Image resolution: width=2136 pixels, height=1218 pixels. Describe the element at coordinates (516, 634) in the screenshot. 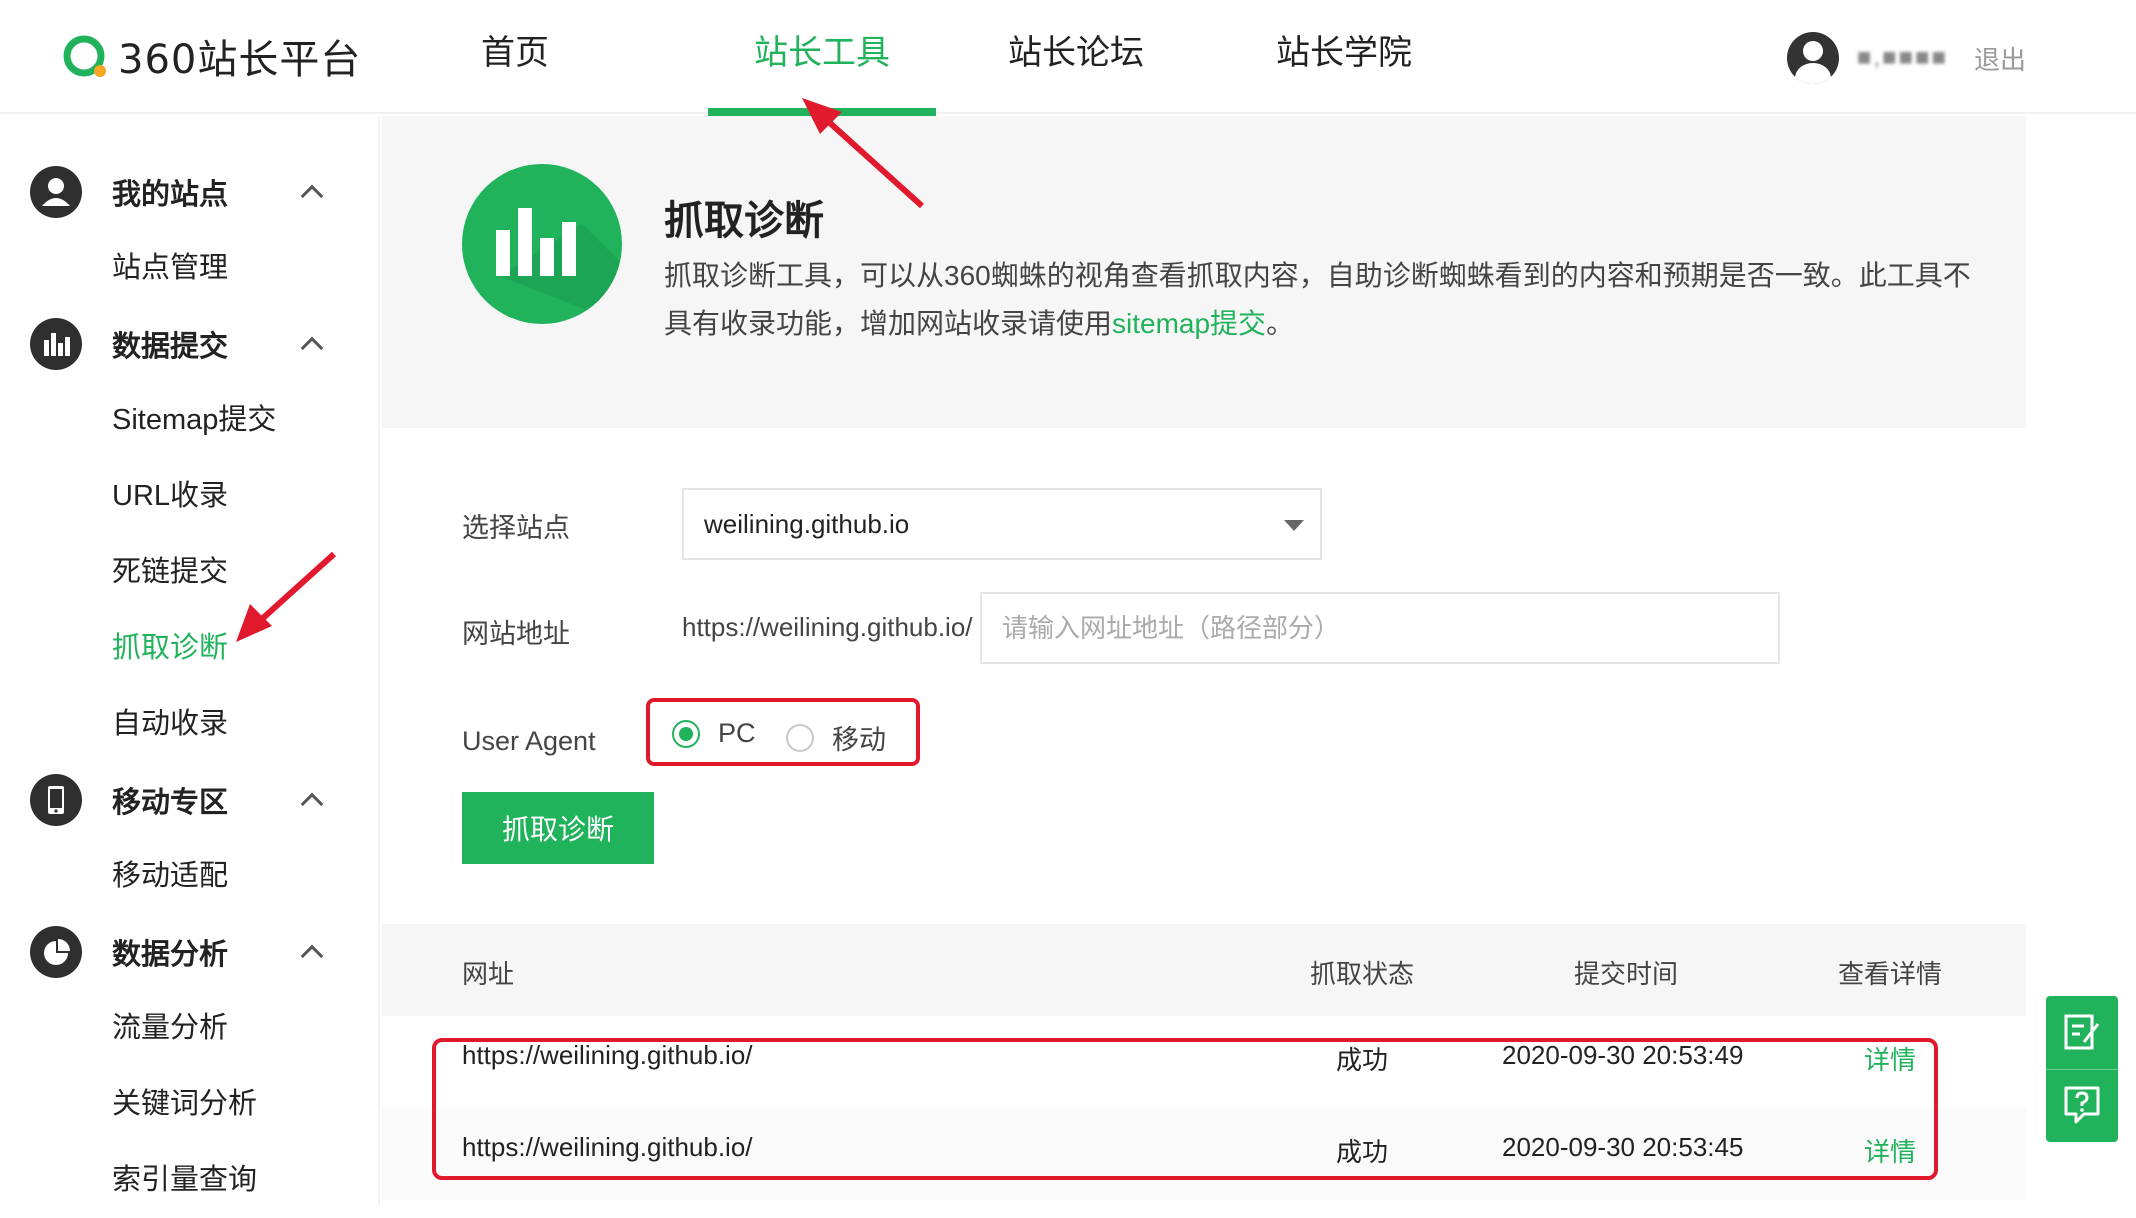

I see `url-label: 网站地址` at that location.